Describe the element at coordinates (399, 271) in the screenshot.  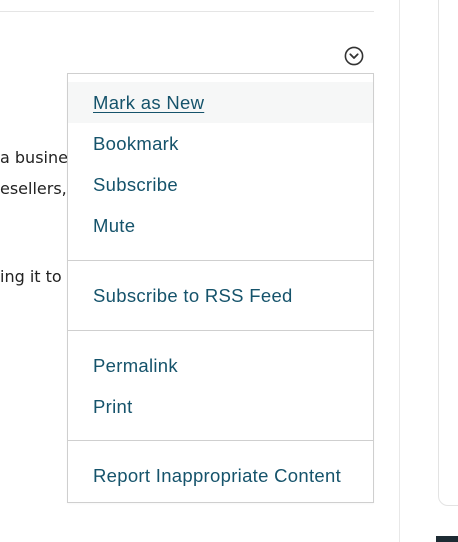
I see `sidebar-divider` at that location.